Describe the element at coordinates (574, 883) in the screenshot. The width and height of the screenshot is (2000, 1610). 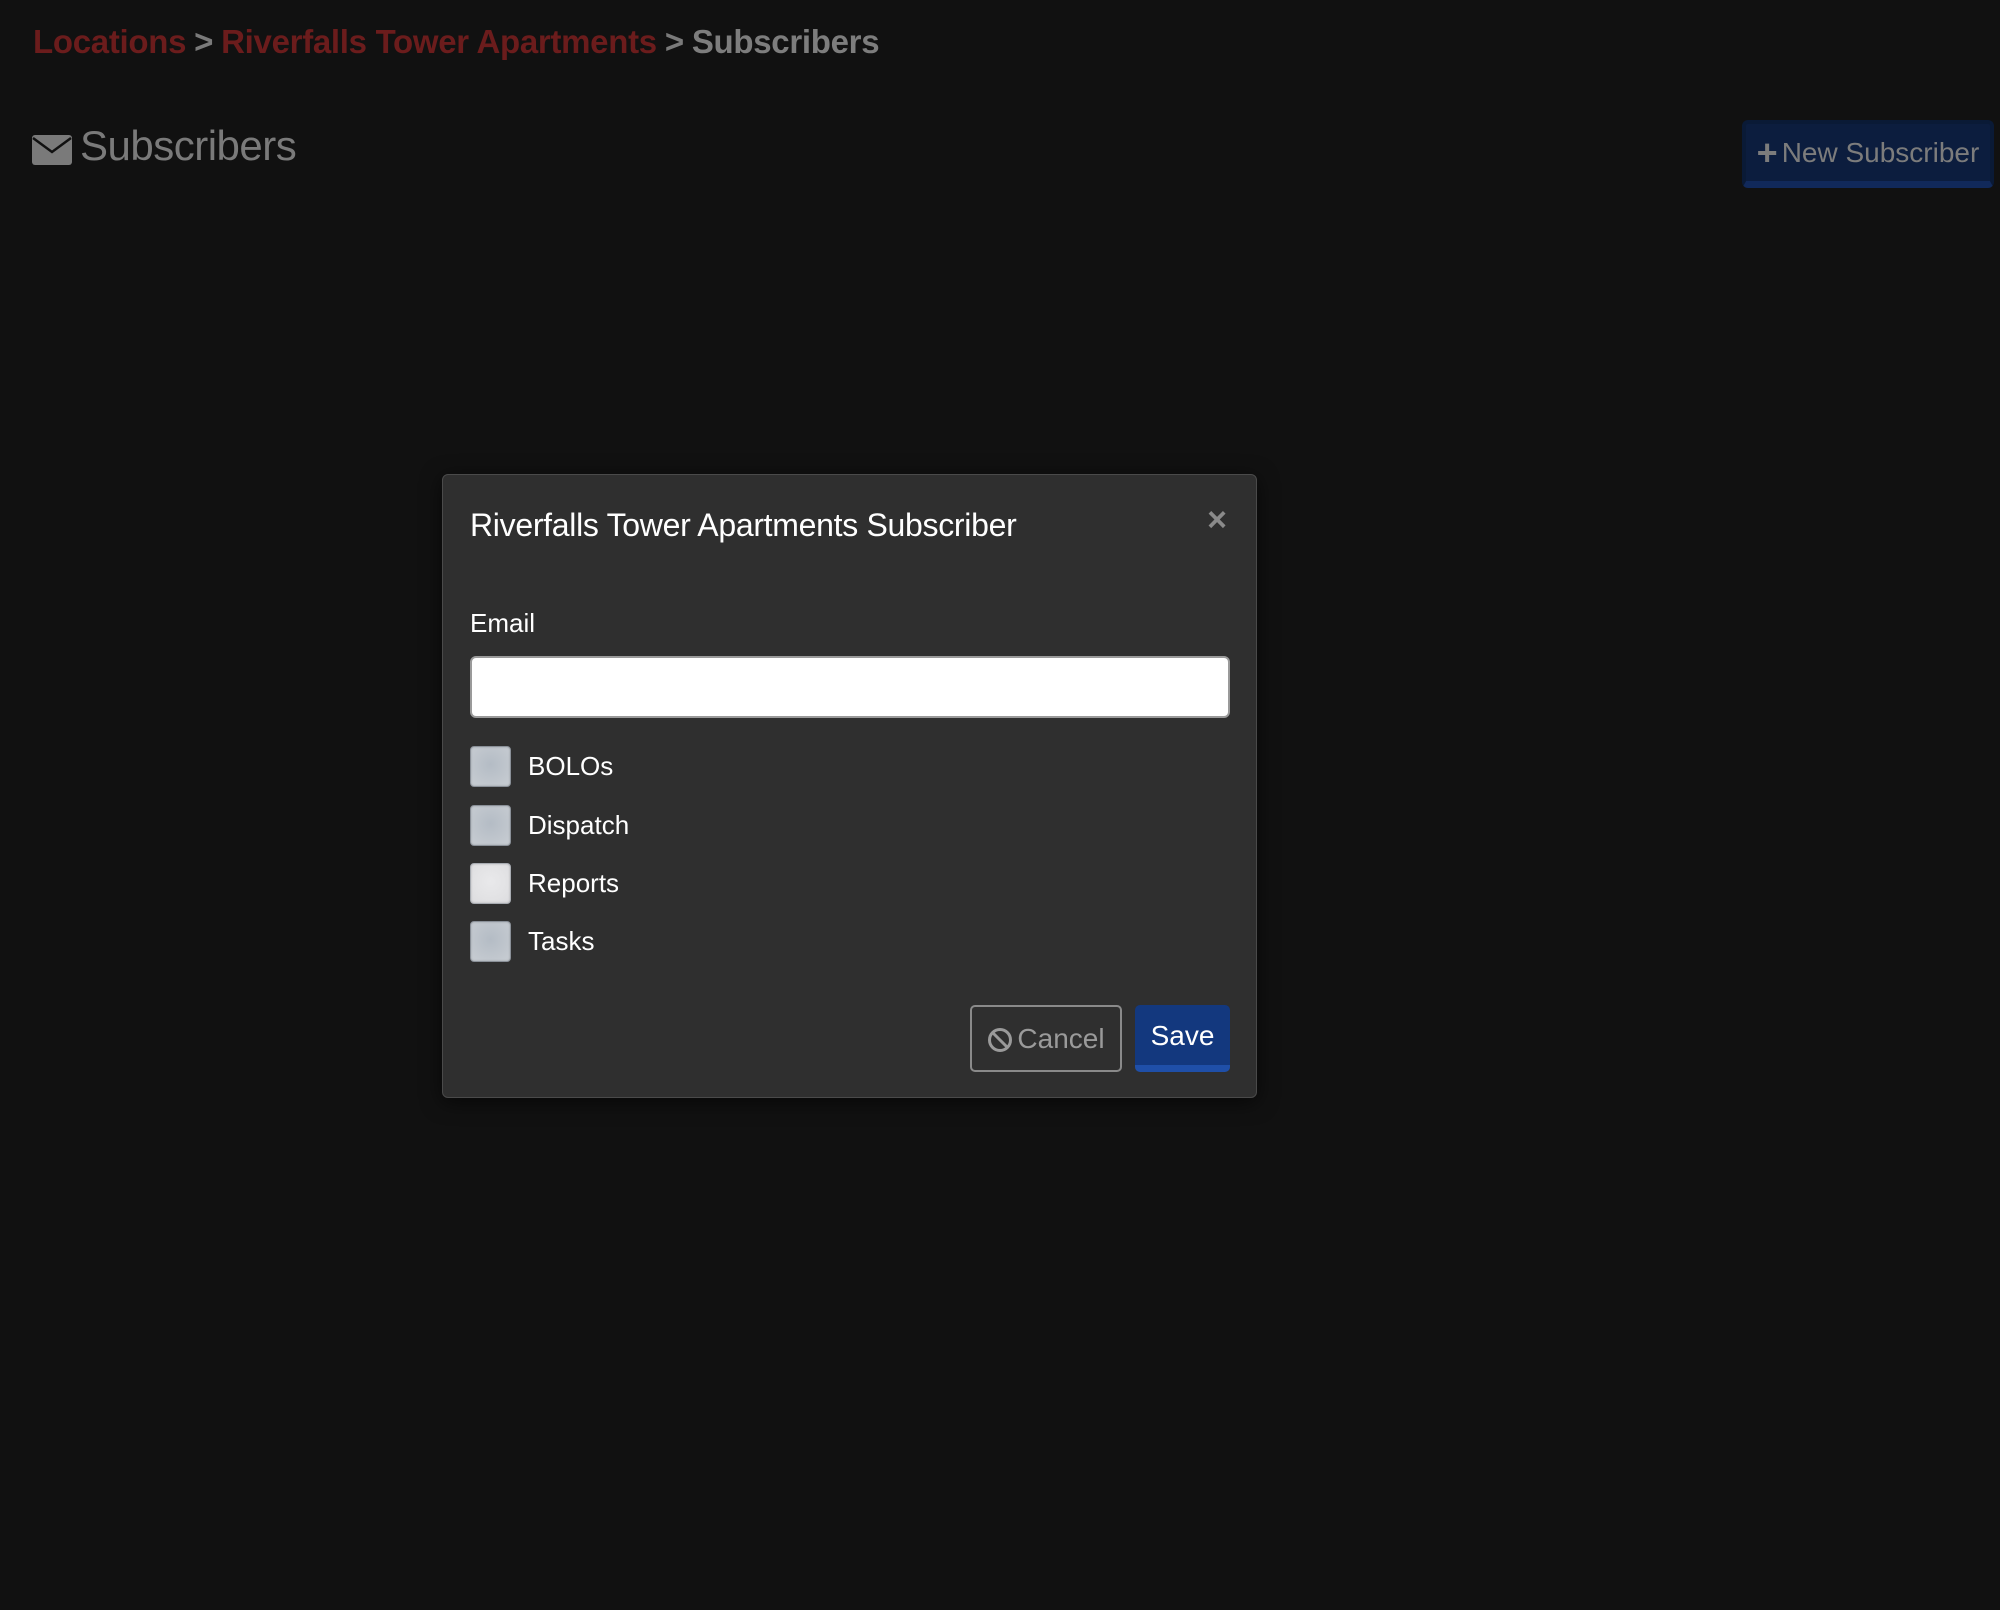
I see `reports-label: Reports` at that location.